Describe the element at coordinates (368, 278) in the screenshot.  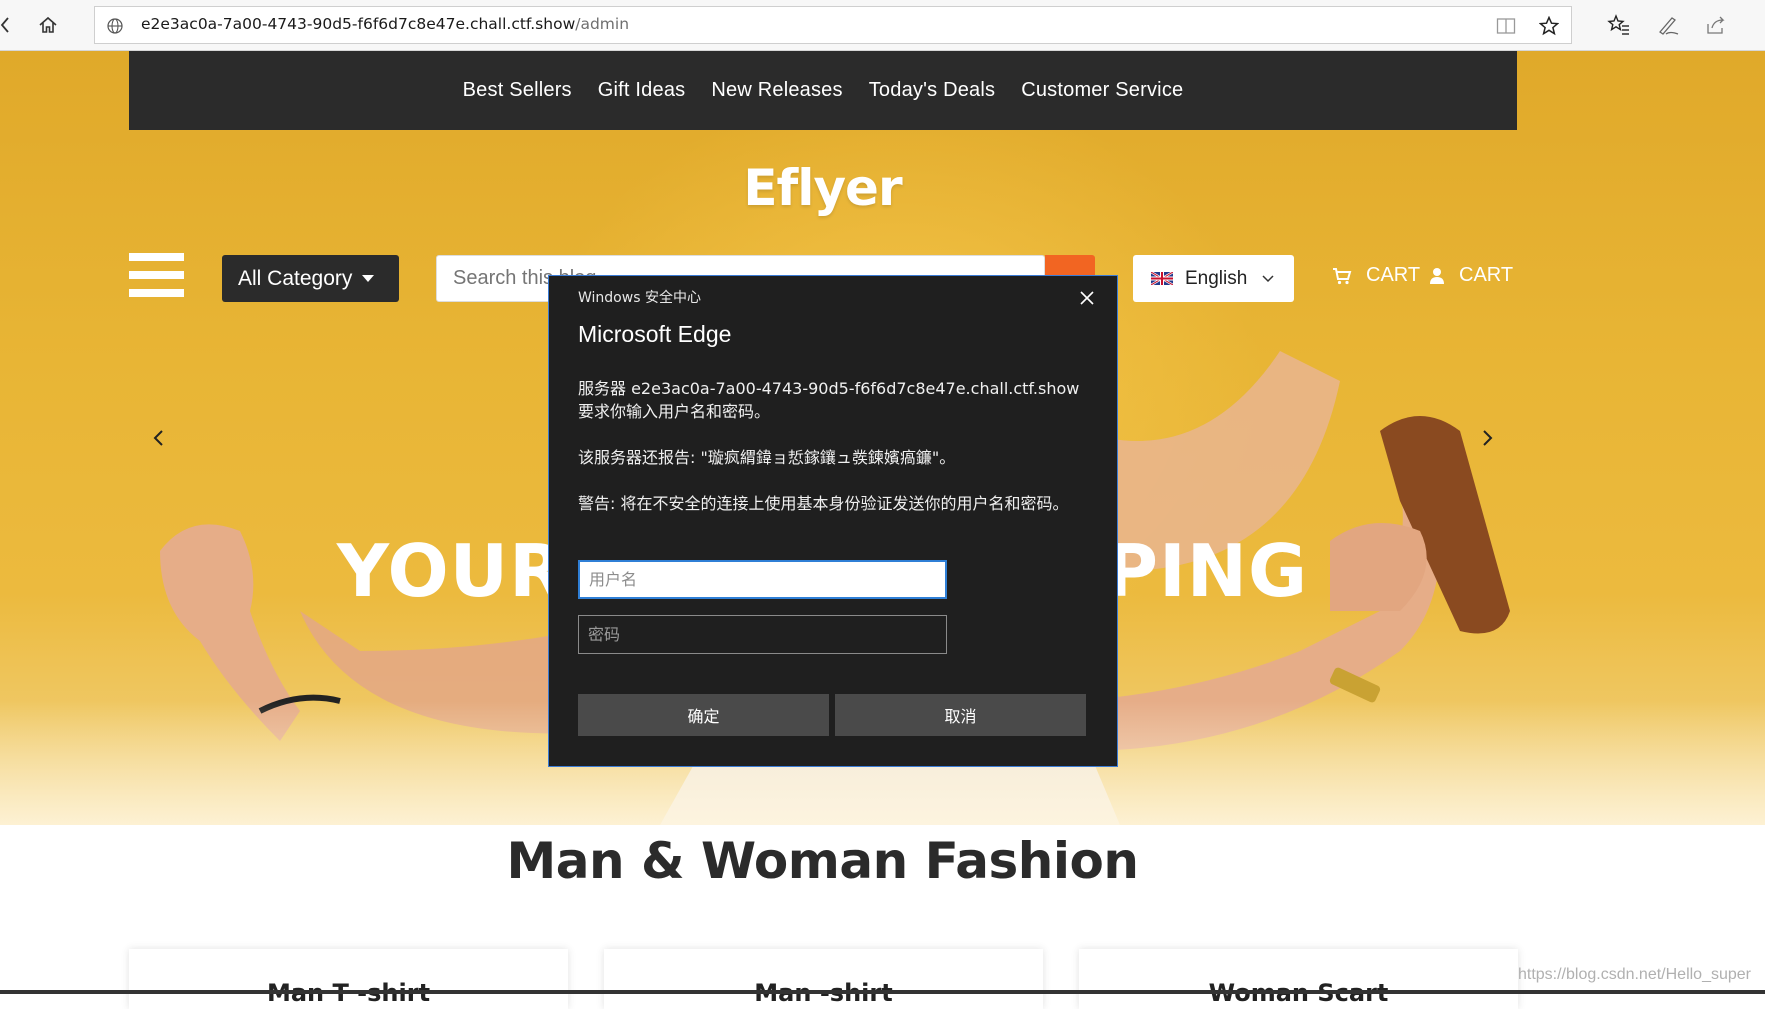
I see `caret-down-icon` at that location.